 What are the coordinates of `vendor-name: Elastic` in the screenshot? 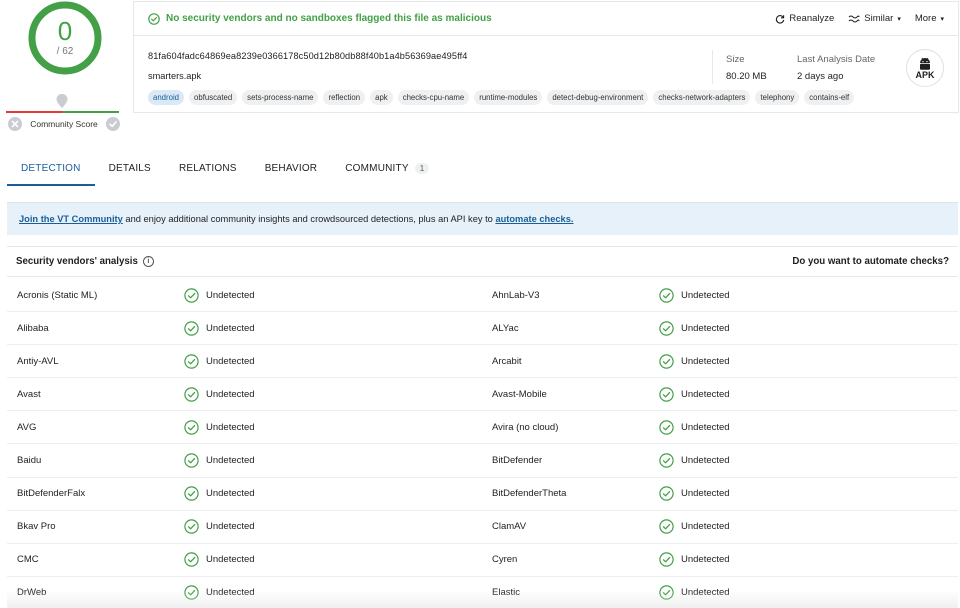 It's located at (506, 593).